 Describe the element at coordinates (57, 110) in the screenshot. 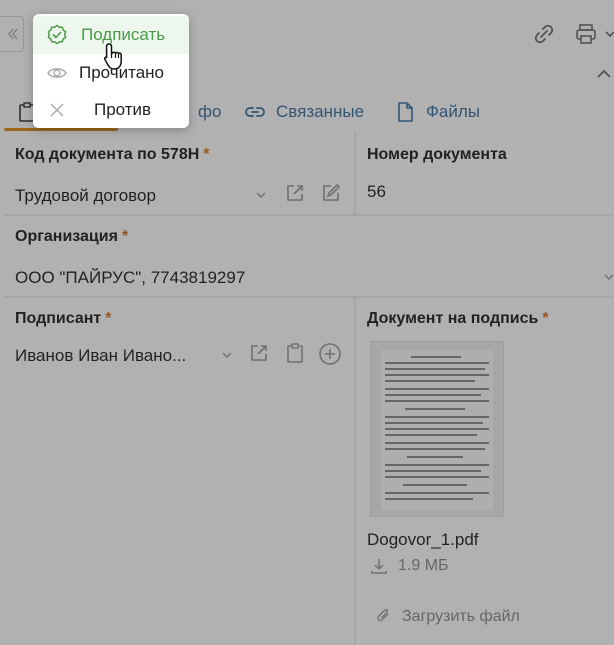

I see `close-icon` at that location.